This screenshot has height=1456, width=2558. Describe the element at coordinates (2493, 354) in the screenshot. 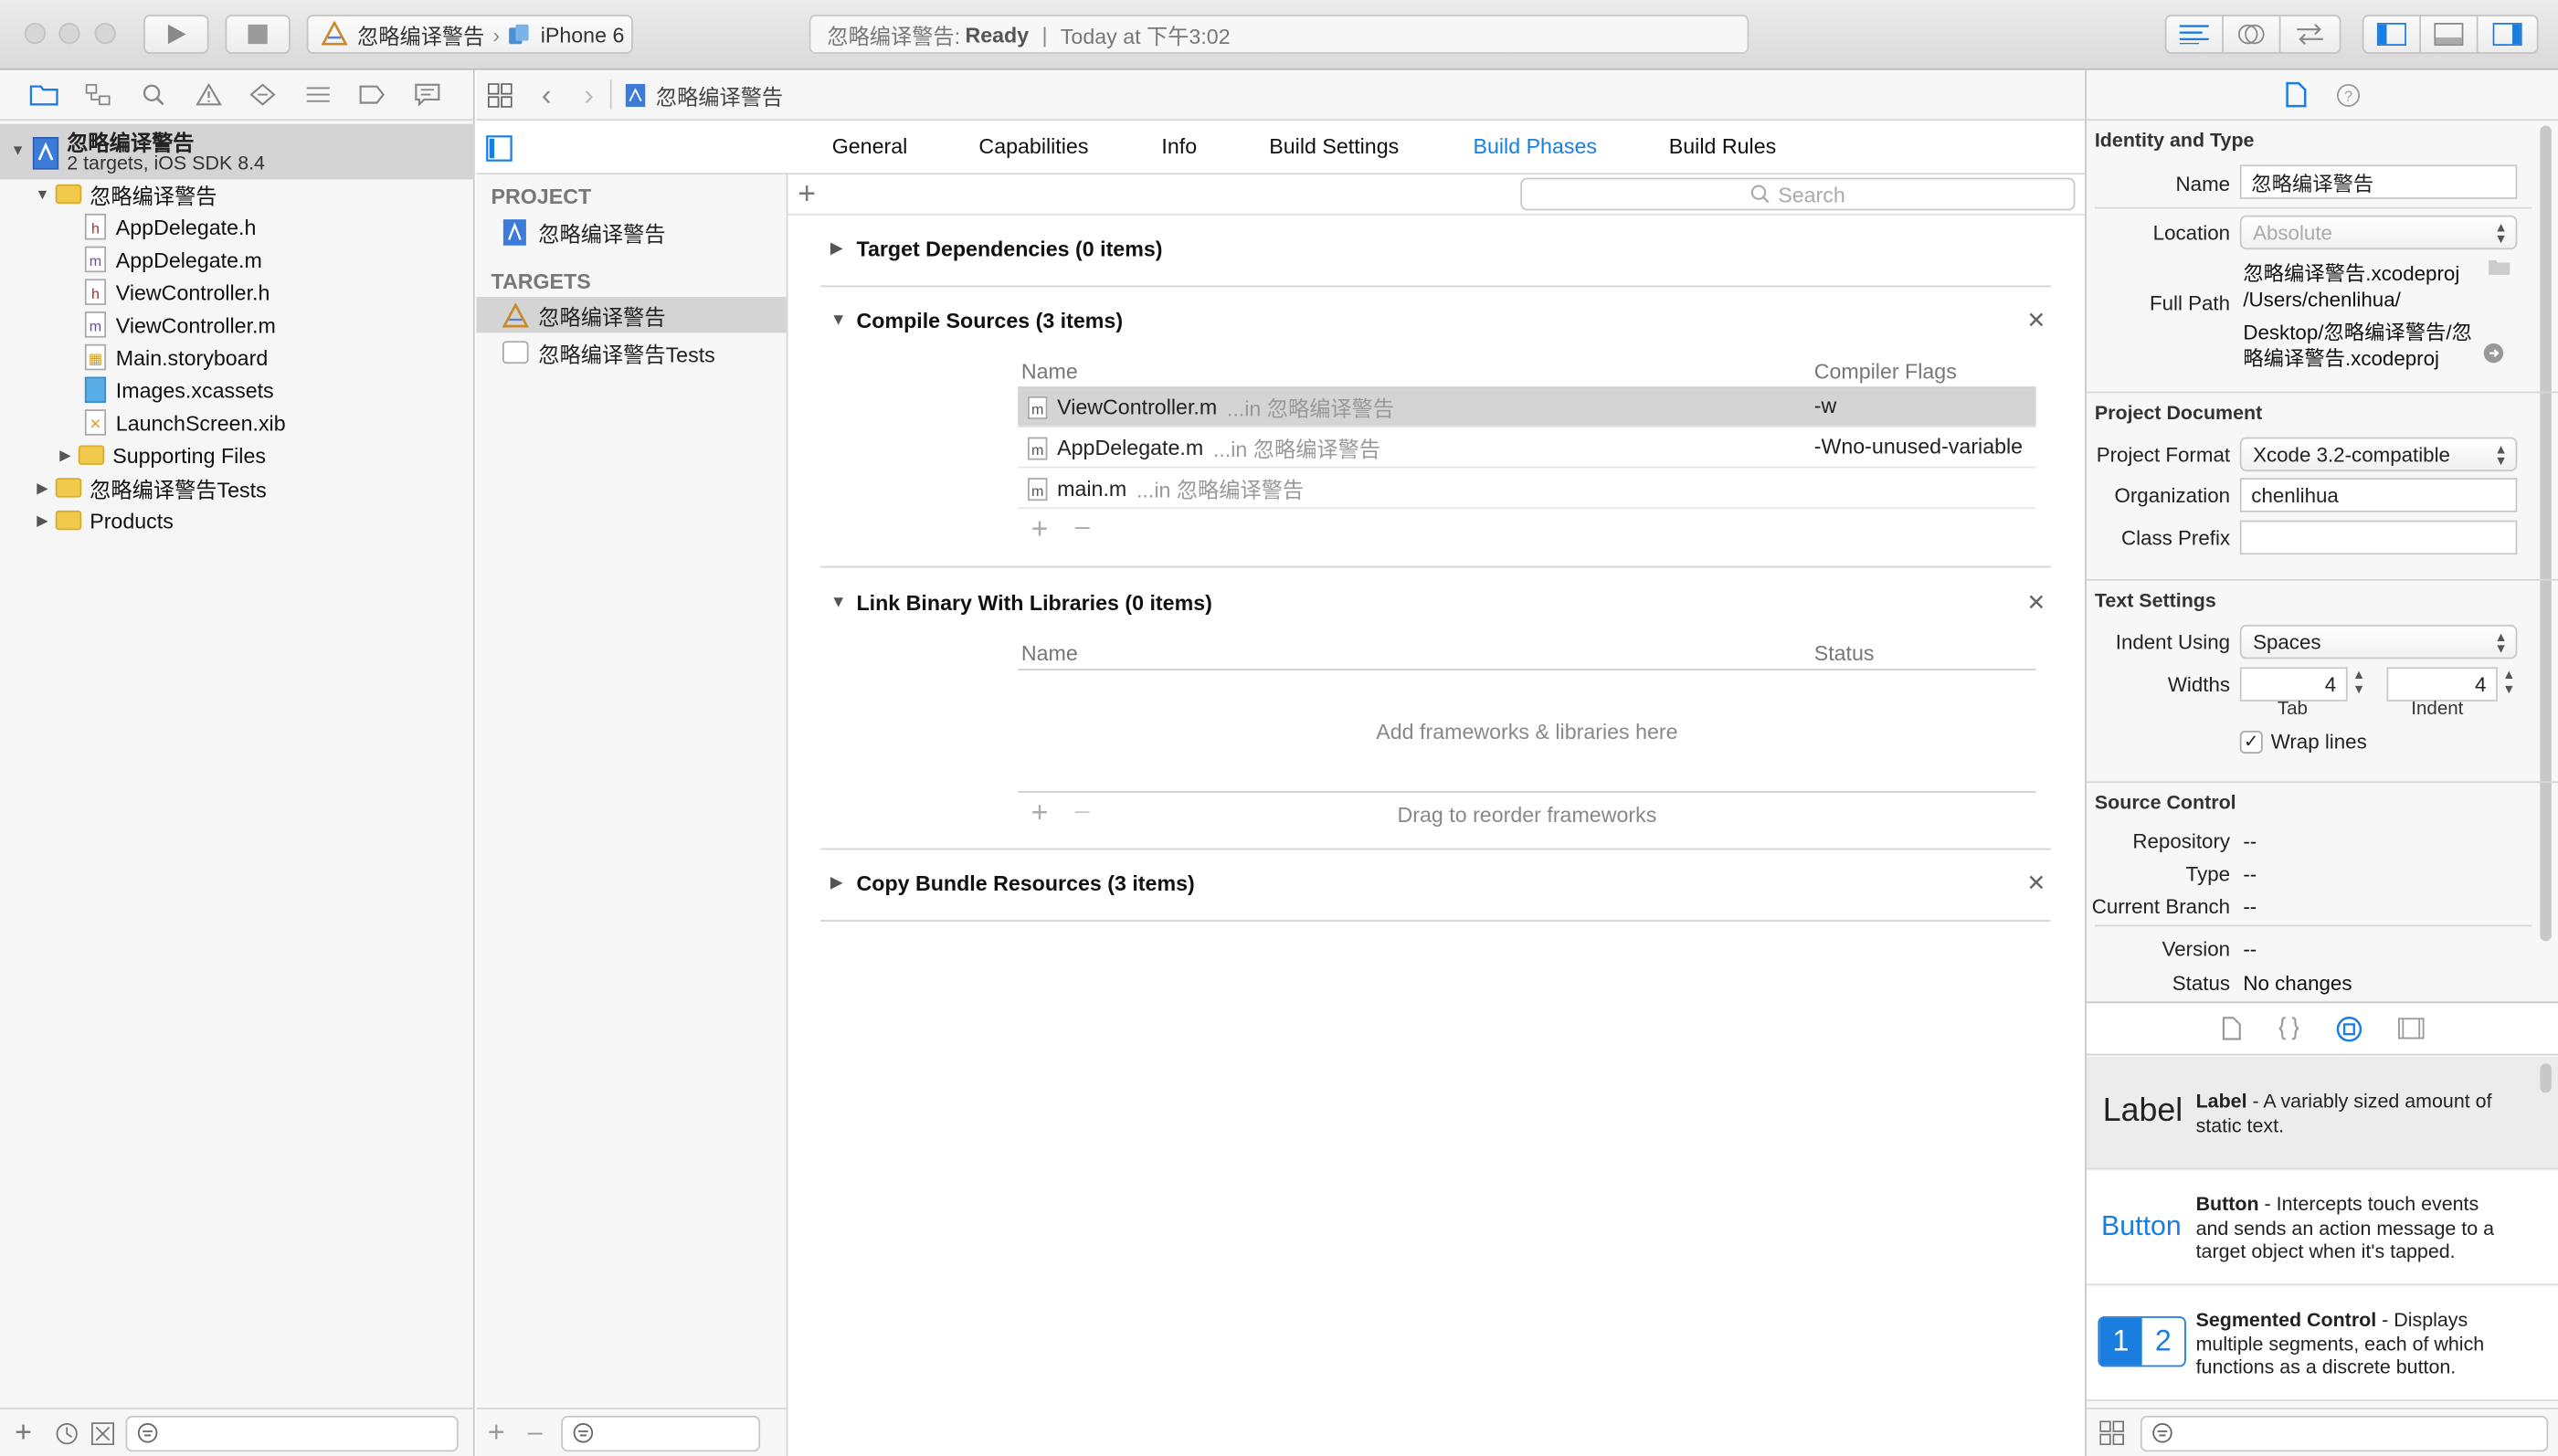

I see `reveal-in-finder-icon` at that location.